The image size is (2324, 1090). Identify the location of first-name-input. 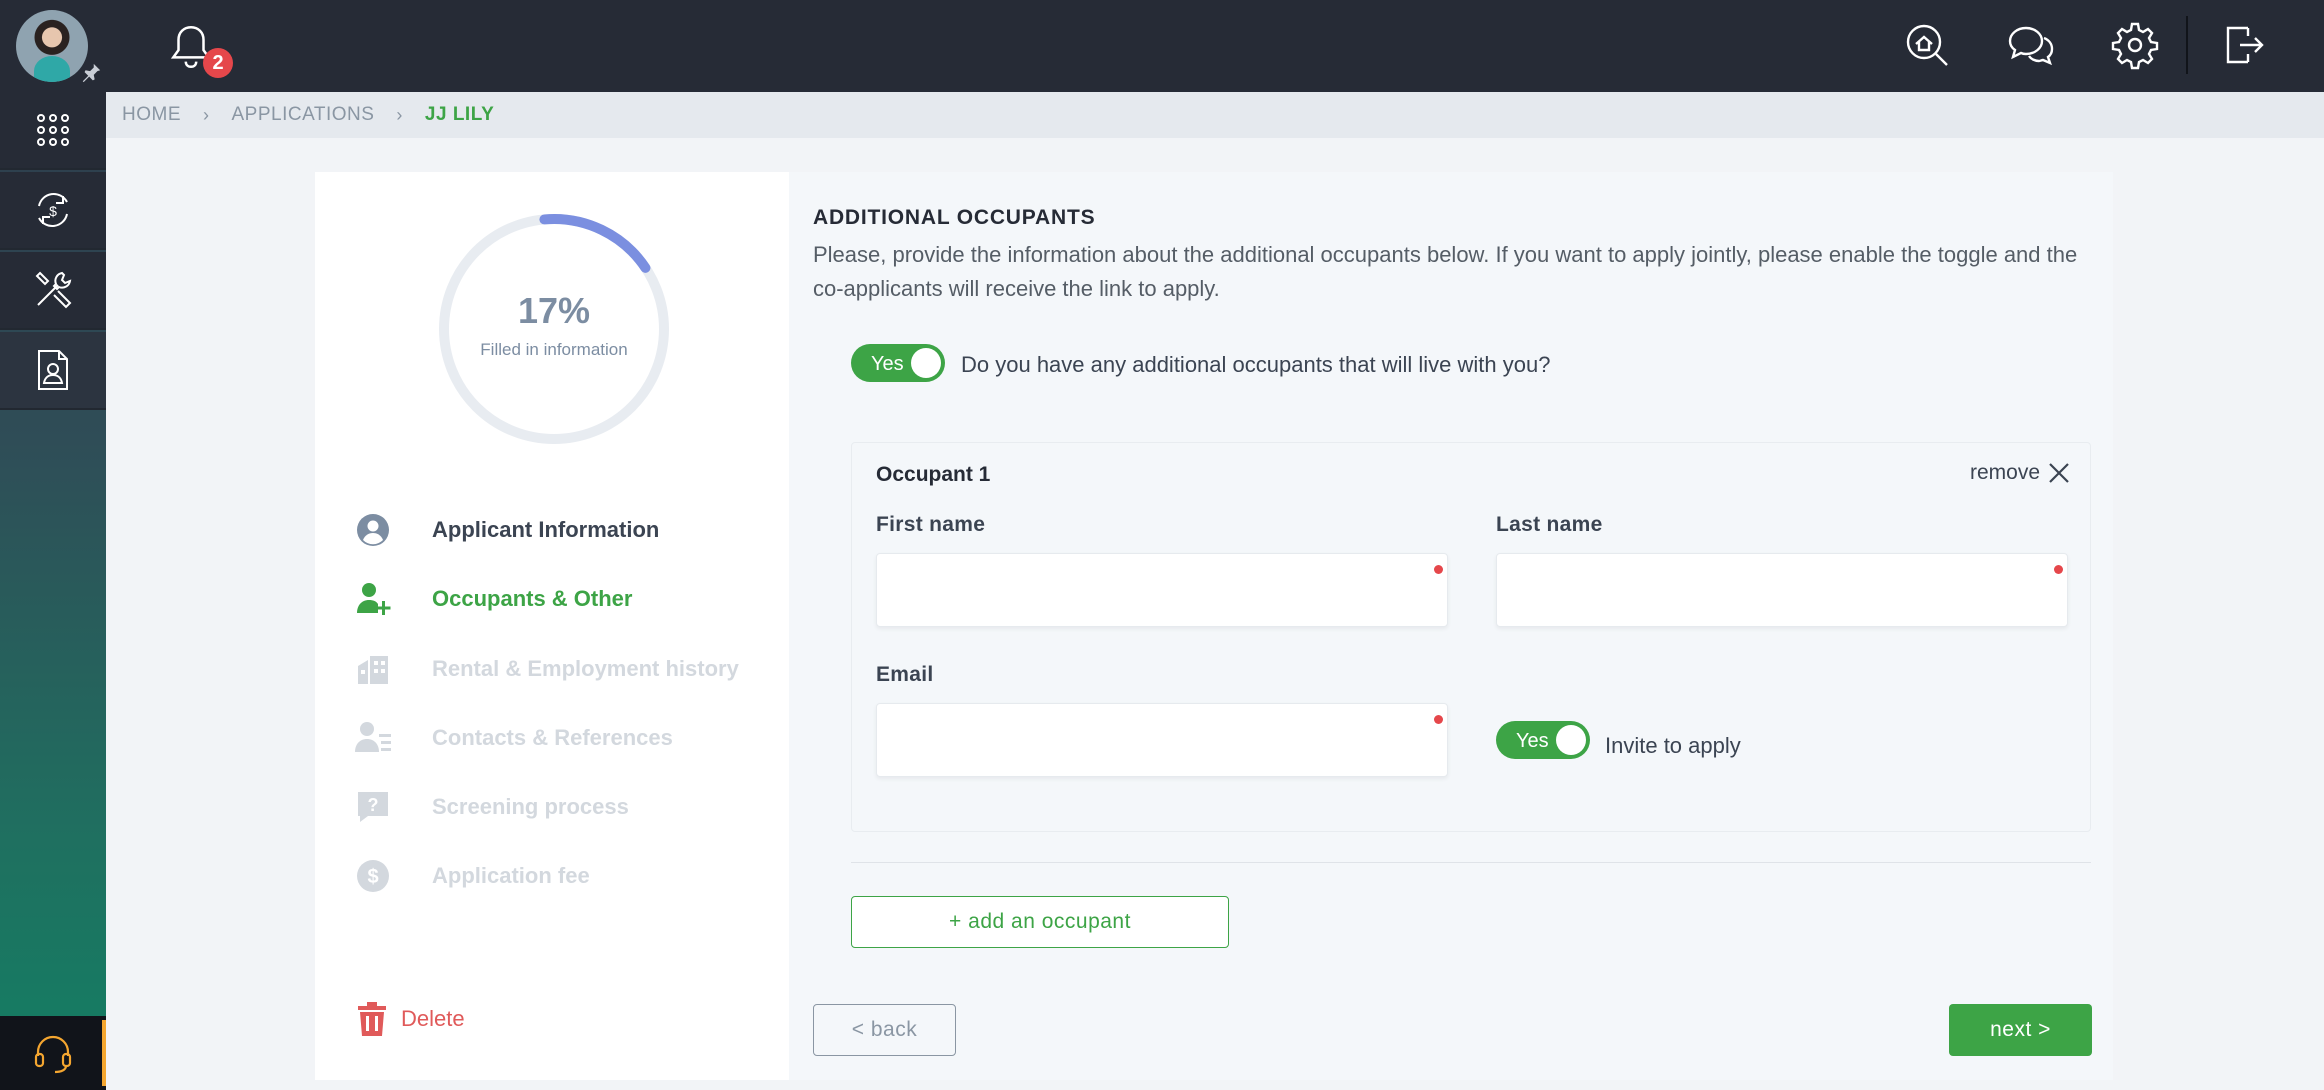
(1162, 590).